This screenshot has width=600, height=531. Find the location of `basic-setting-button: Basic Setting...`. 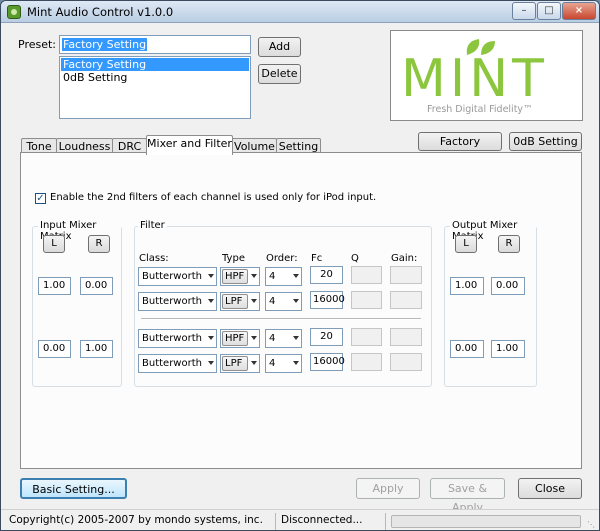

basic-setting-button: Basic Setting... is located at coordinates (73, 488).